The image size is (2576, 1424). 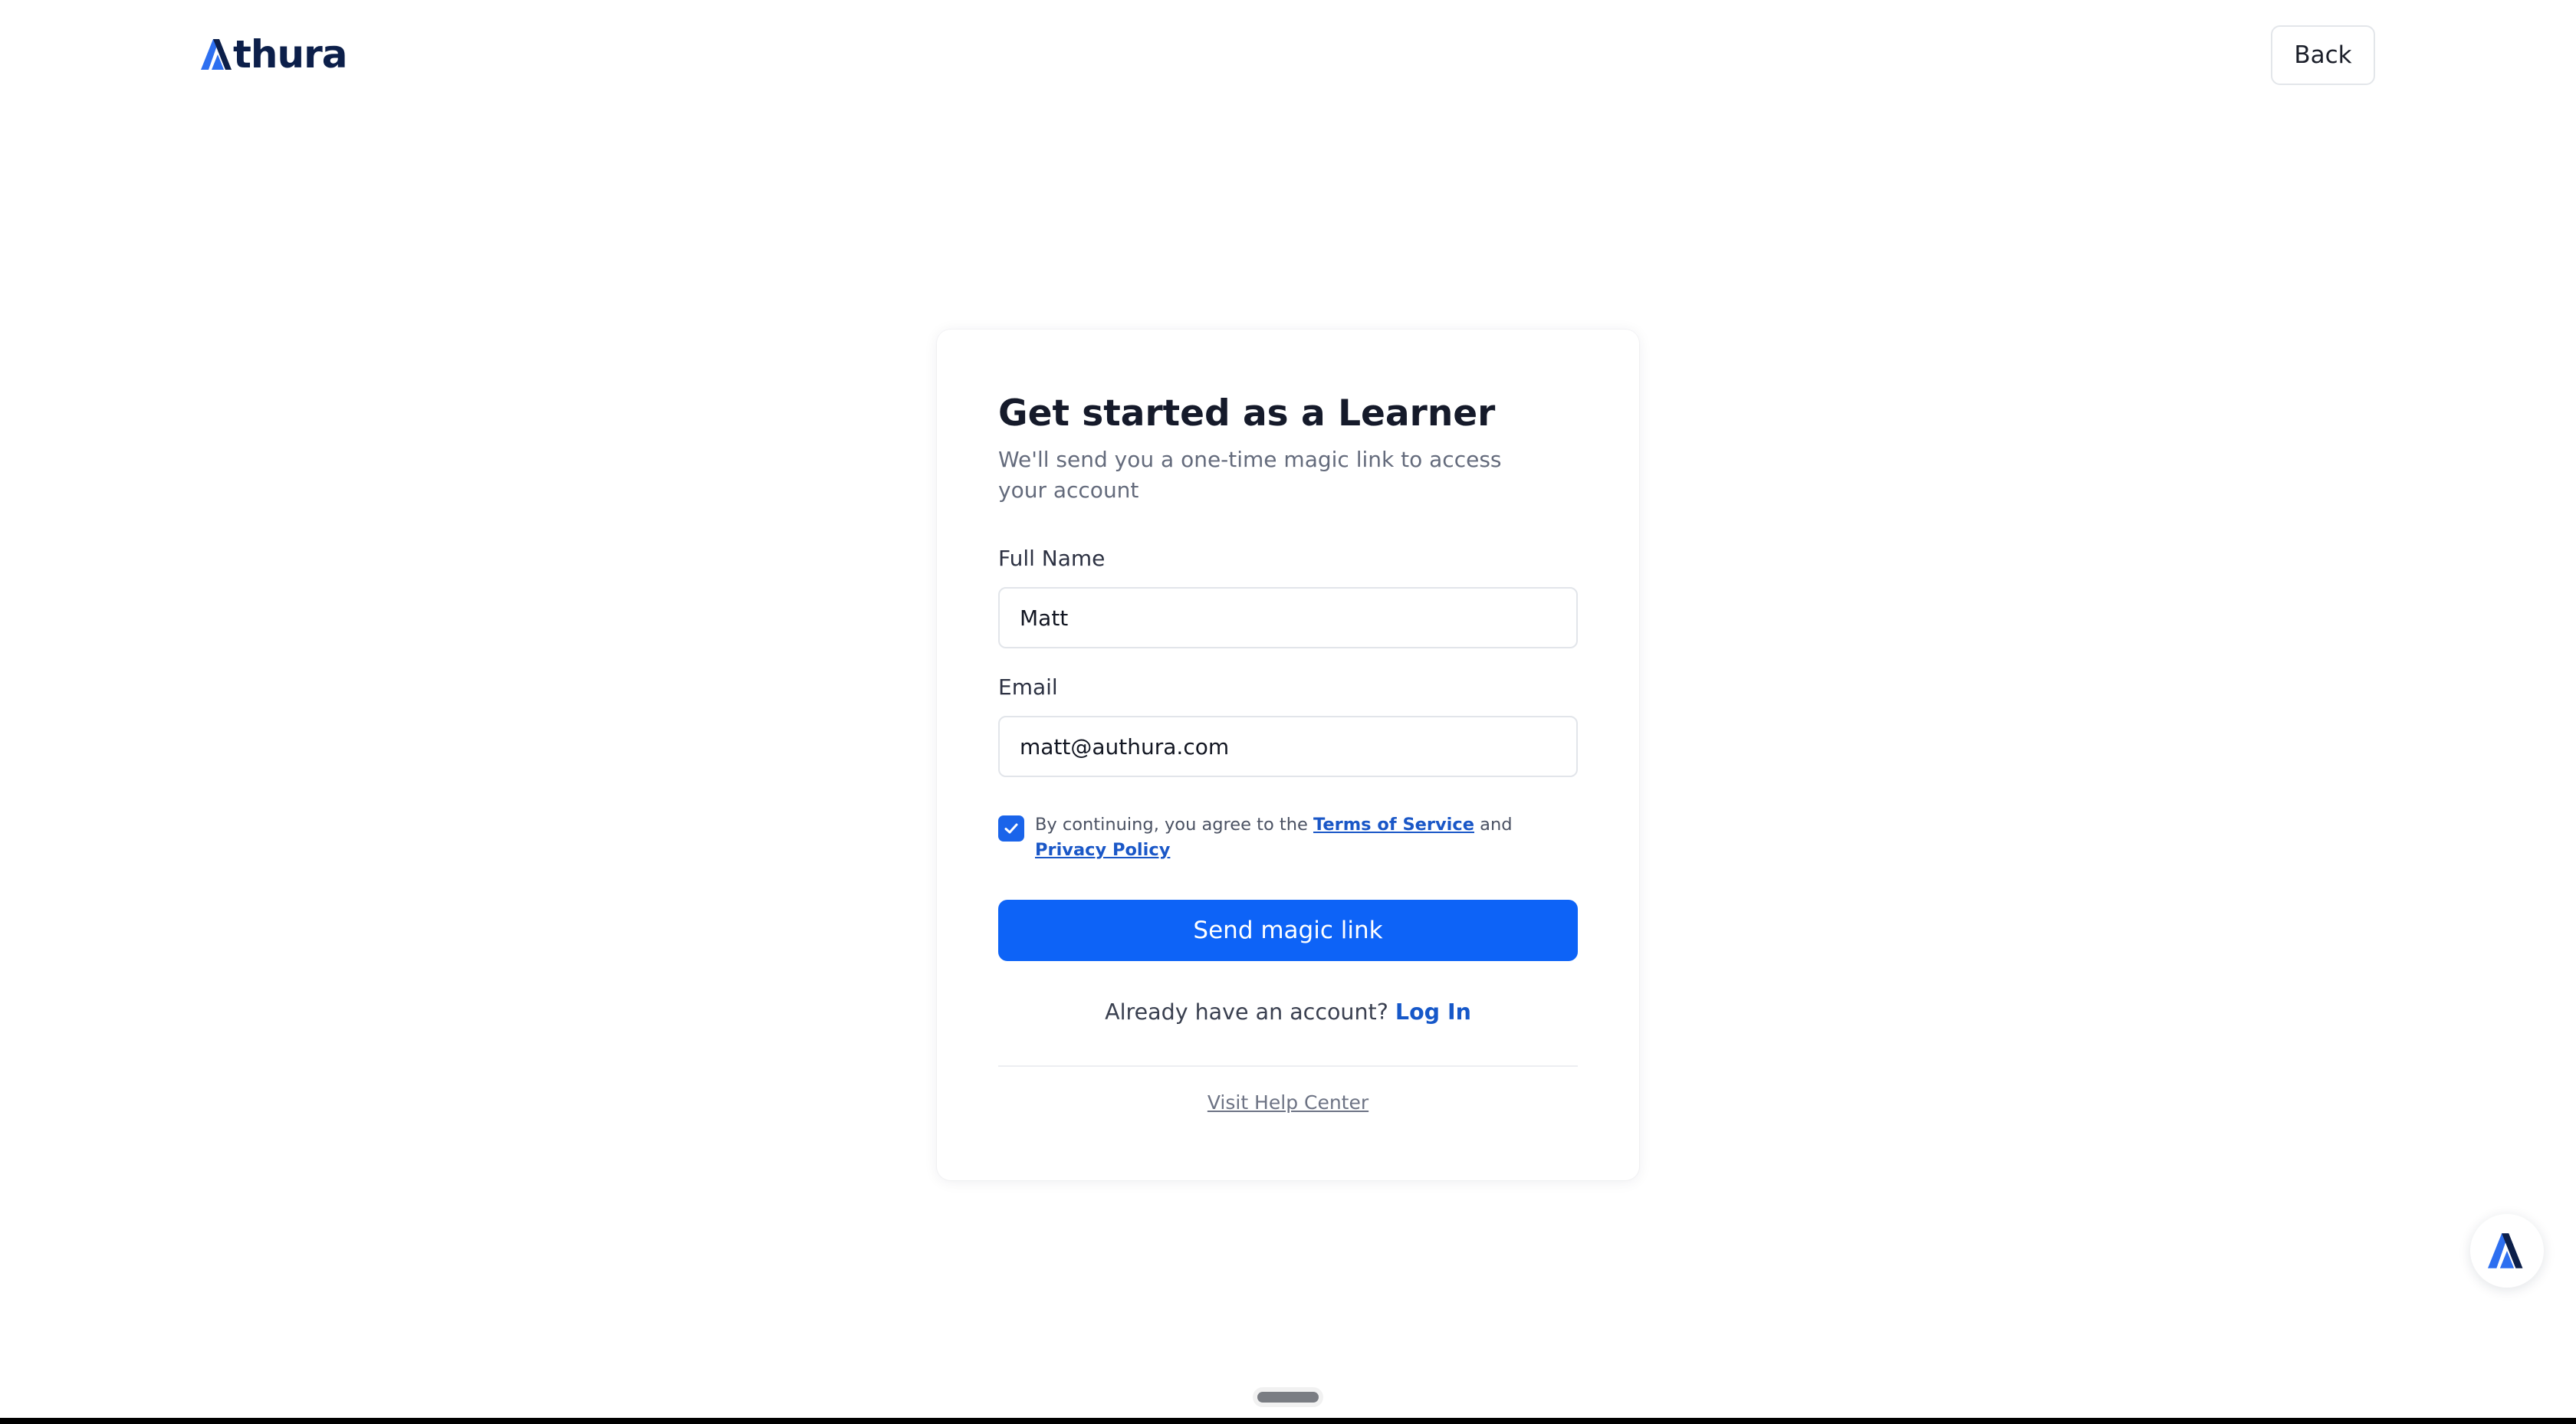 I want to click on consent-prefix: By continuing, you agree to the, so click(x=1171, y=825).